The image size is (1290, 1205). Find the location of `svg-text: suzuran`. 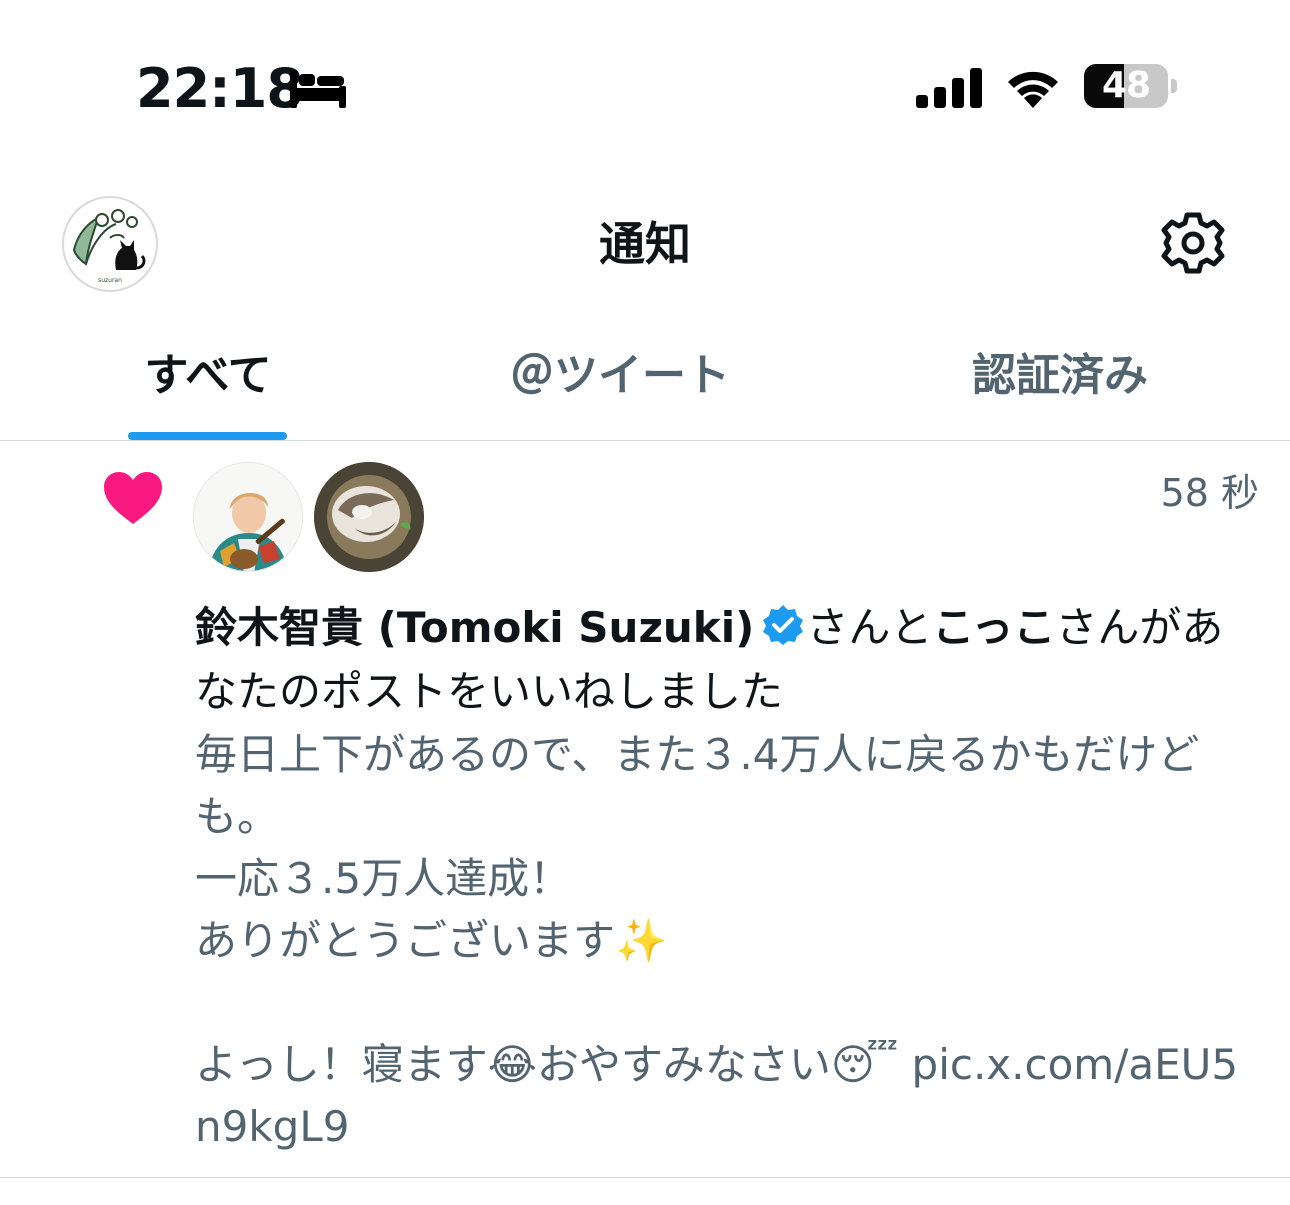

svg-text: suzuran is located at coordinates (110, 280).